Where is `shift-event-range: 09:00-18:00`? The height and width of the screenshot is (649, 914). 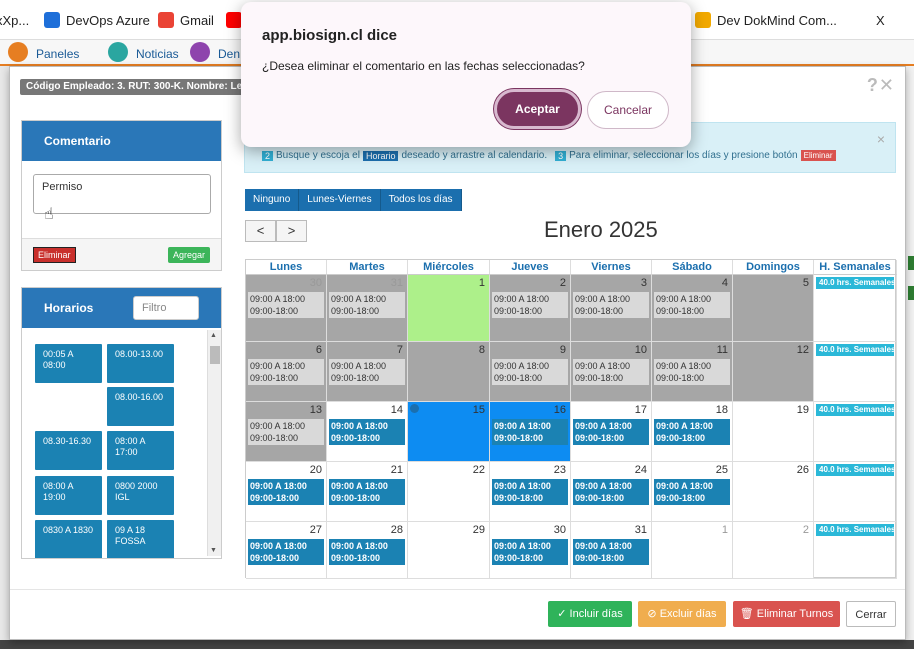
shift-event-range: 09:00-18:00 is located at coordinates (355, 311).